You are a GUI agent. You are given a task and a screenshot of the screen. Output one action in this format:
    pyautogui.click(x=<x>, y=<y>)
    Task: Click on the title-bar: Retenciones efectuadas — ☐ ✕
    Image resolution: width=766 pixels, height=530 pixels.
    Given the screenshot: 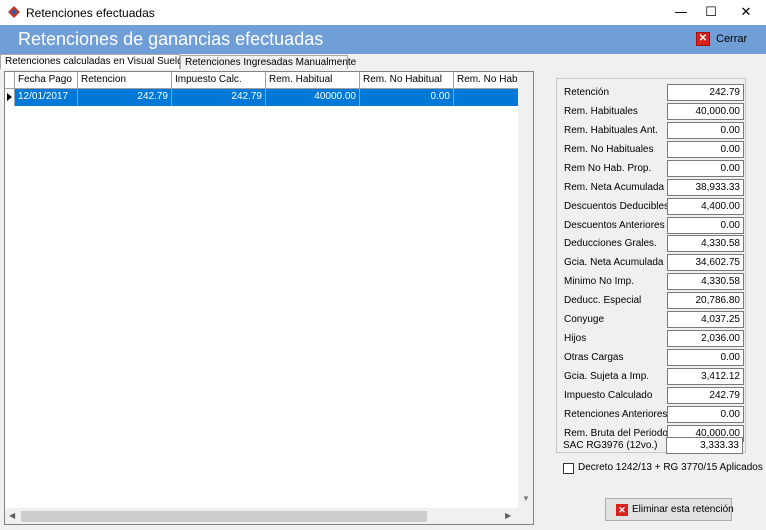 What is the action you would take?
    pyautogui.click(x=383, y=12)
    